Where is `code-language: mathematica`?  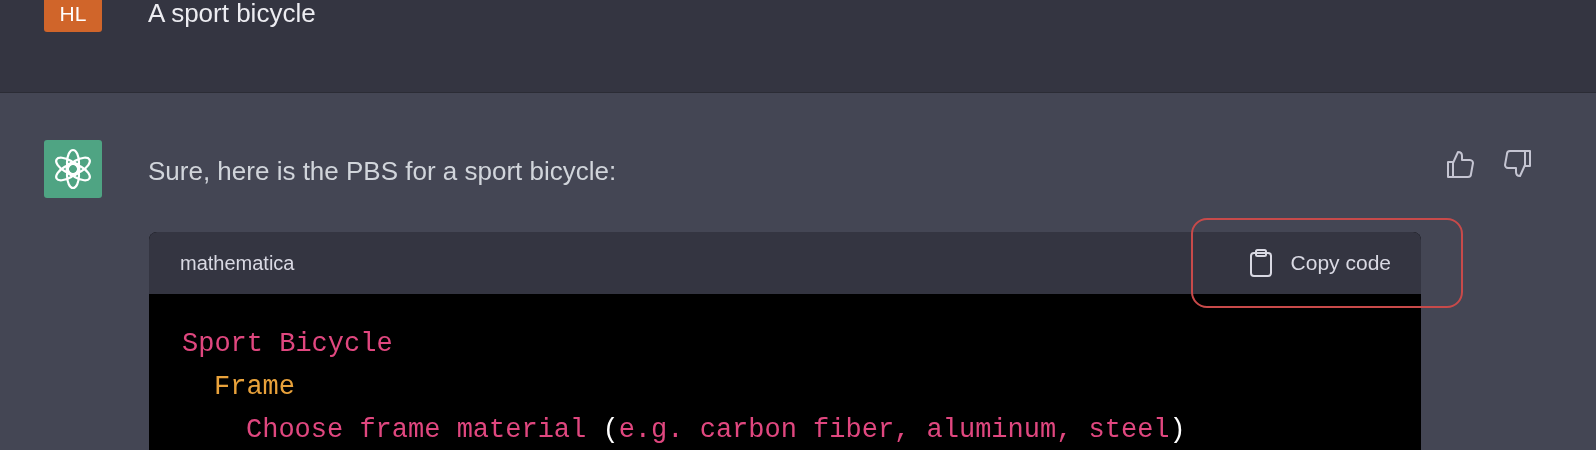 code-language: mathematica is located at coordinates (237, 263).